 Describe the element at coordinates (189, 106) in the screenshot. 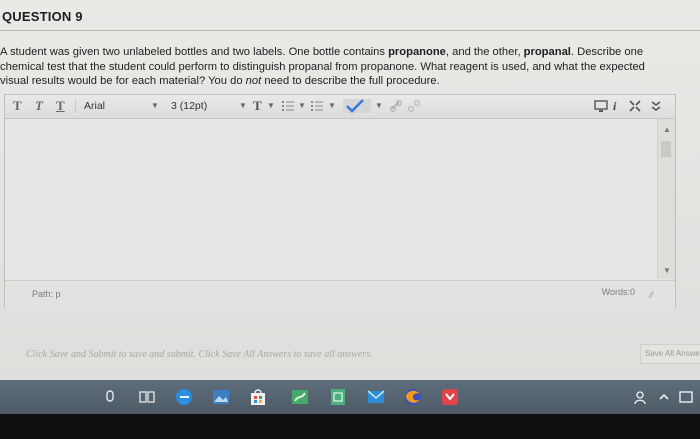

I see `font-size-select: 3 (12pt)` at that location.